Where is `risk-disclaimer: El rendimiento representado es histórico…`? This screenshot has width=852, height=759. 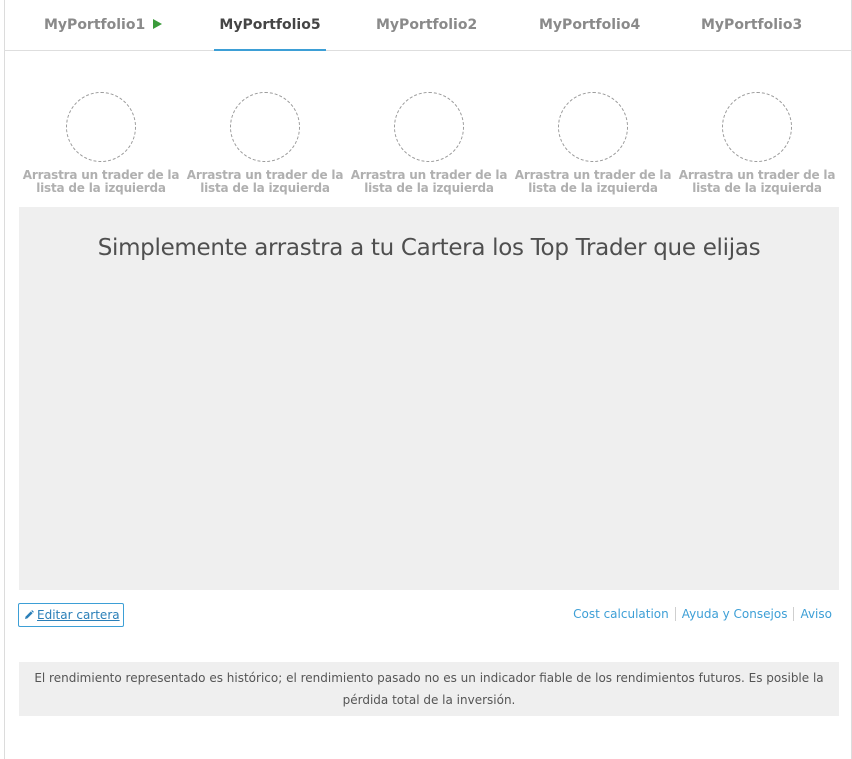
risk-disclaimer: El rendimiento representado es histórico… is located at coordinates (429, 689).